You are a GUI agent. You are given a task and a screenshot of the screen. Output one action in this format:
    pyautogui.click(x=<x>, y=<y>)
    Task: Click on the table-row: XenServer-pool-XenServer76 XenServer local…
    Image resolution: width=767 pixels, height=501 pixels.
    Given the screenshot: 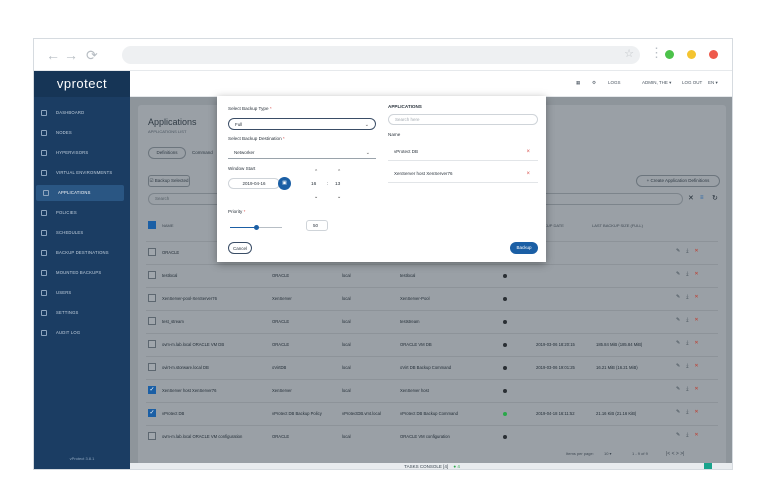 What is the action you would take?
    pyautogui.click(x=432, y=298)
    